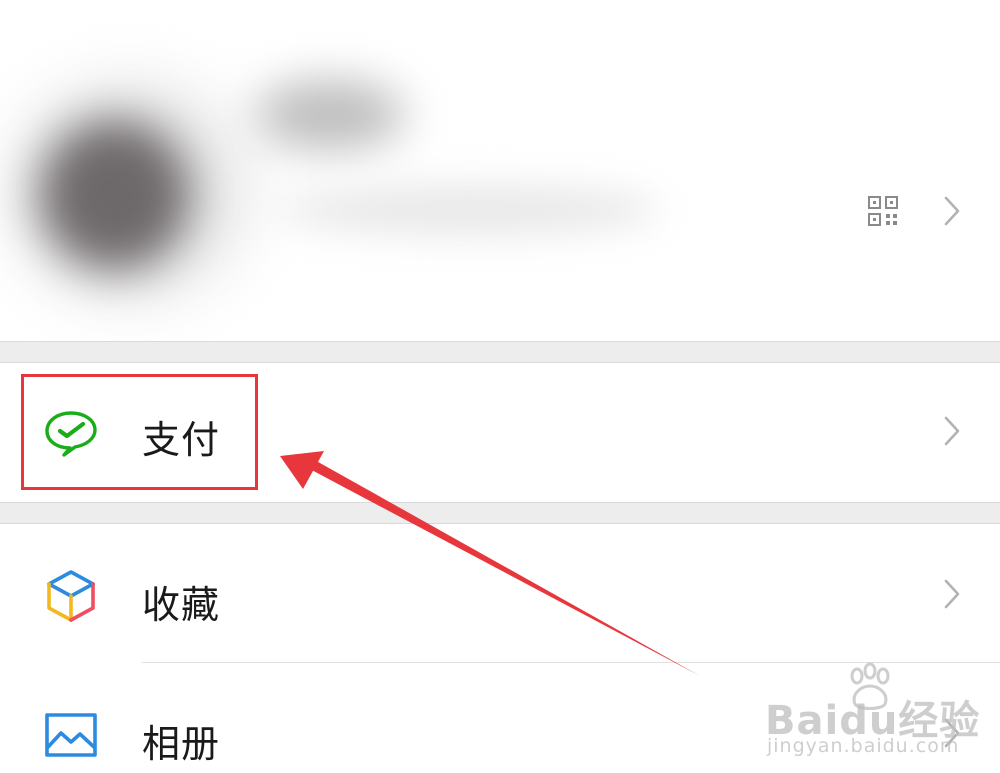 The width and height of the screenshot is (1000, 773). What do you see at coordinates (883, 211) in the screenshot?
I see `qr-code-icon` at bounding box center [883, 211].